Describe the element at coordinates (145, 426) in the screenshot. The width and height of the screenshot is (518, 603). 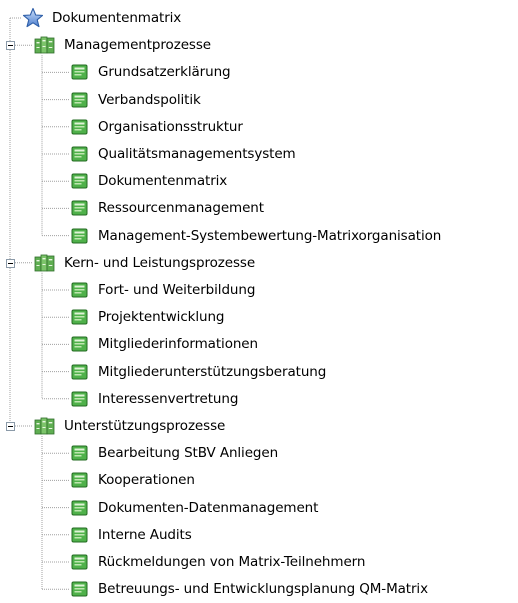
I see `tree-group-unterstuetzungsprozesse-label: Unterstützungsprozesse` at that location.